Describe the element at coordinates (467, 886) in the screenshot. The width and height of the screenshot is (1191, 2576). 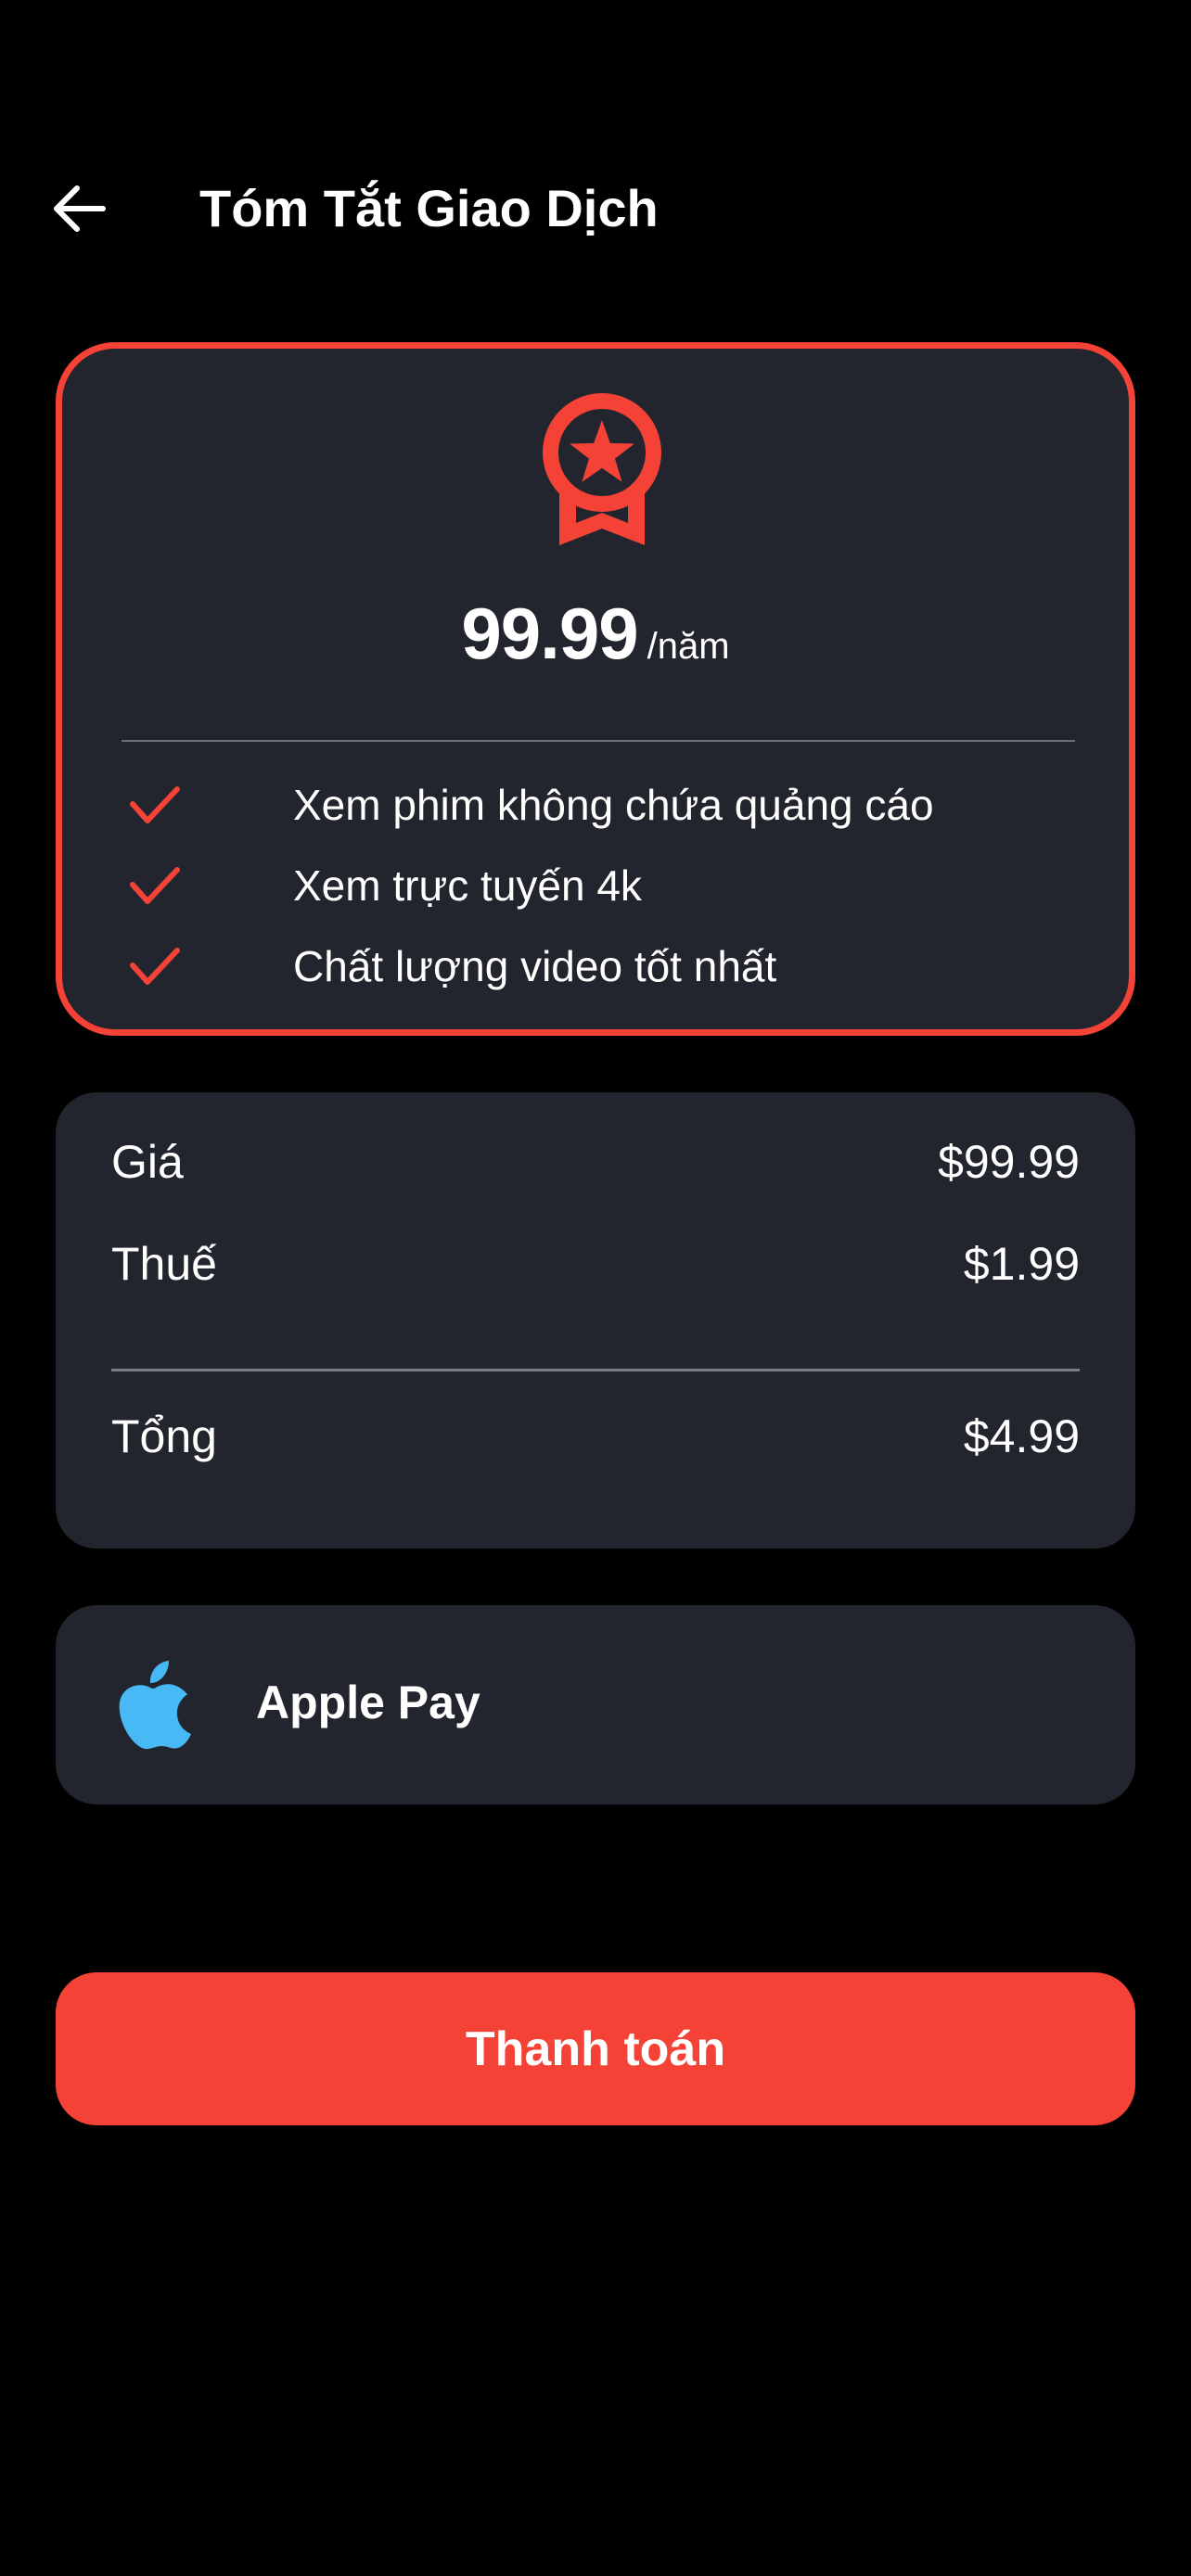
I see `feature-text: Xem trực tuyến 4k` at that location.